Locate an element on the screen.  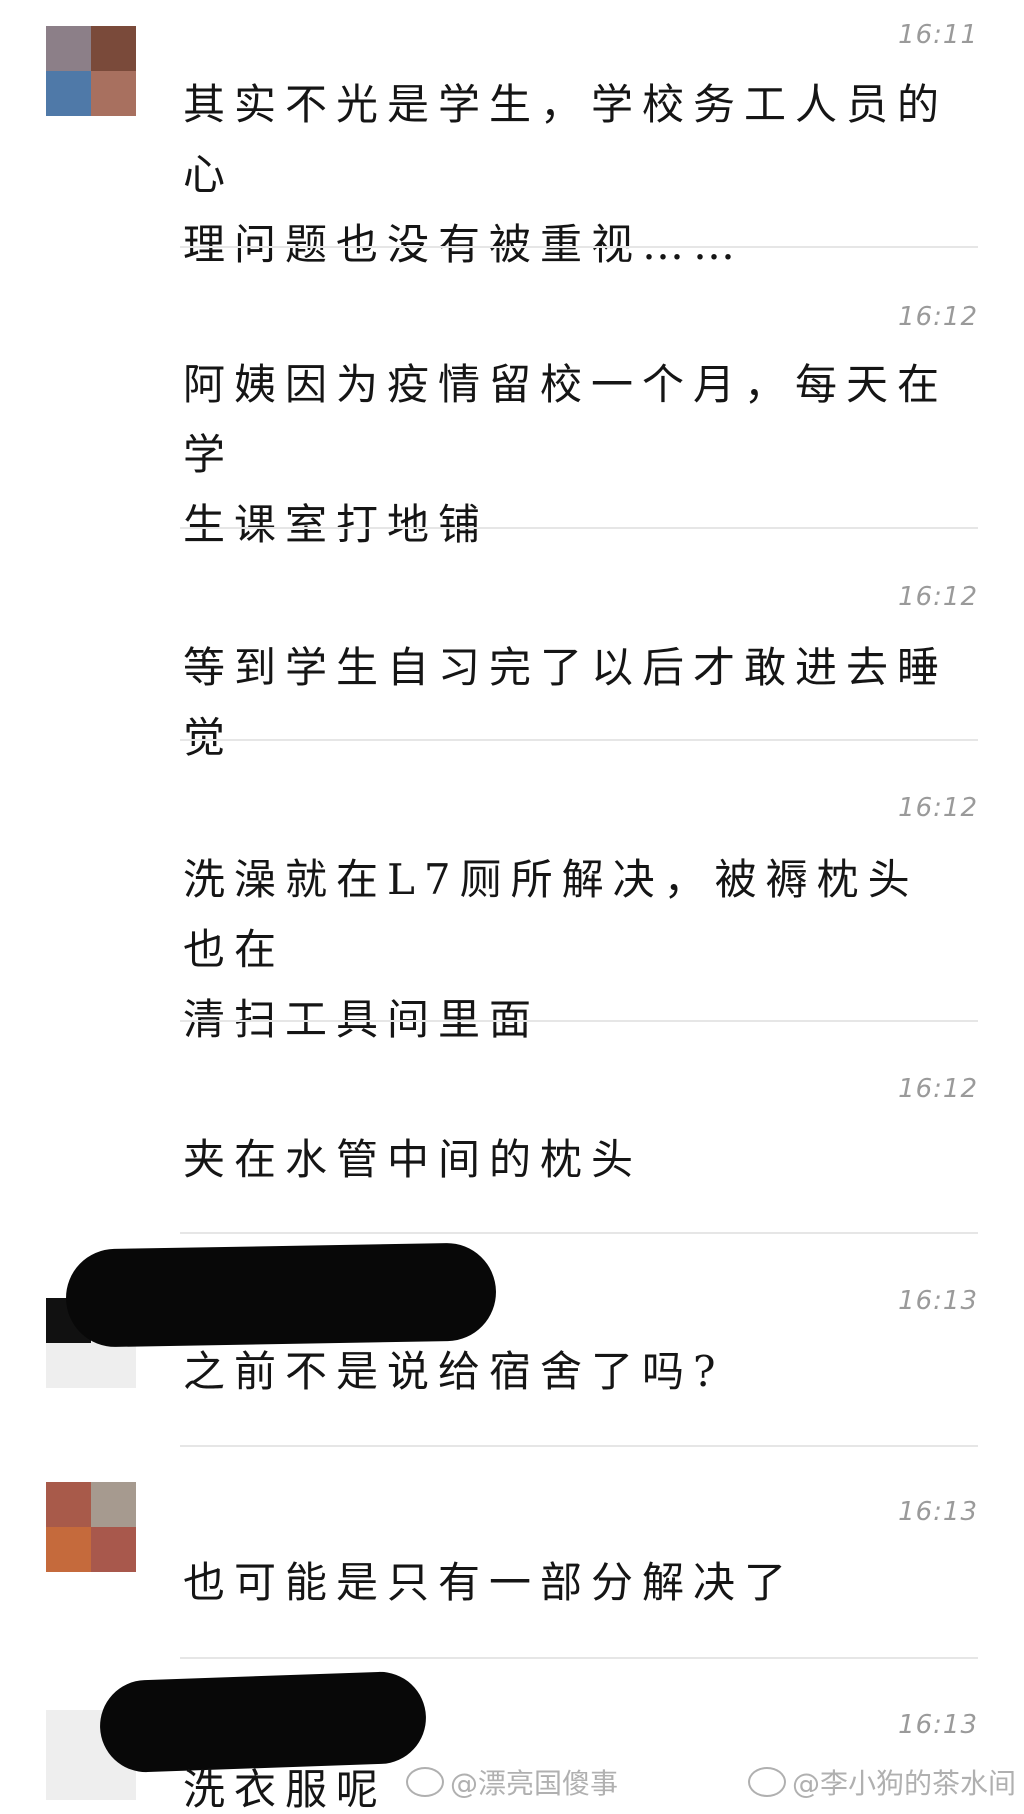
message-line: 阿姨因为疫情留校一个月，每天在学 is located at coordinates (566, 419).